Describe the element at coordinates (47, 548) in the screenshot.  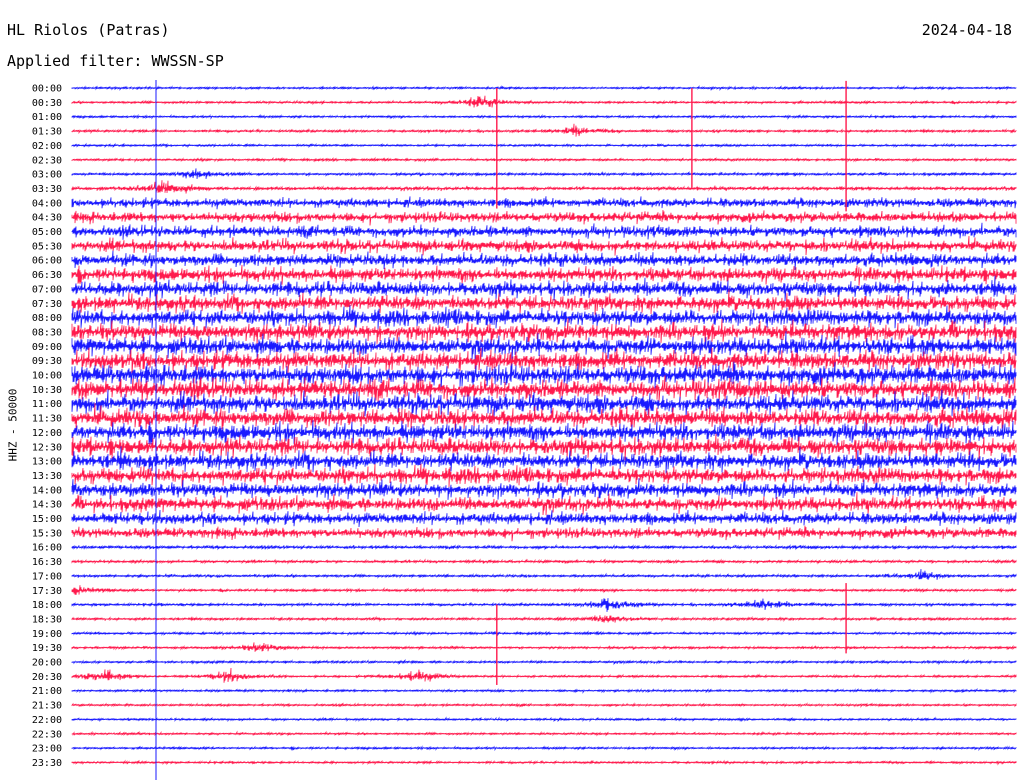
I see `row-time-label: 16:00` at that location.